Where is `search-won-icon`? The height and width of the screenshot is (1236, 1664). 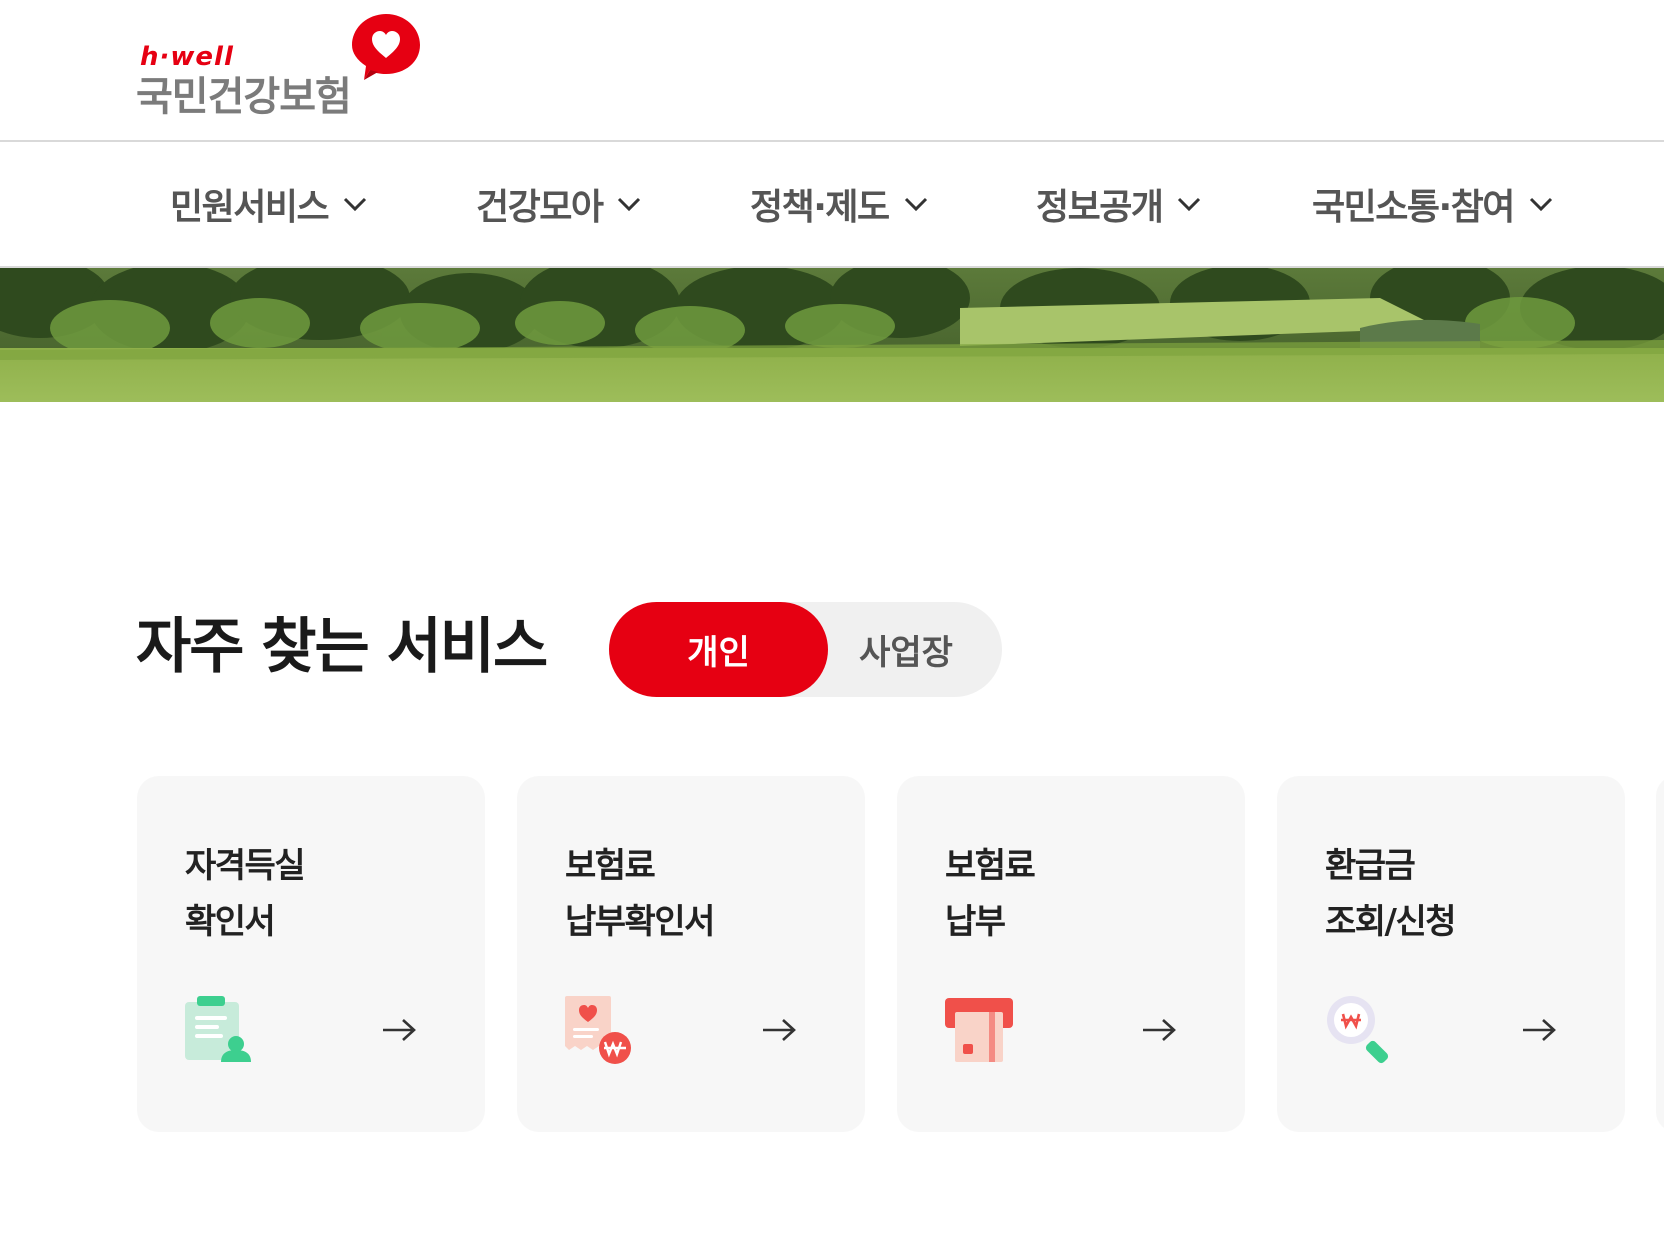 search-won-icon is located at coordinates (1358, 1030).